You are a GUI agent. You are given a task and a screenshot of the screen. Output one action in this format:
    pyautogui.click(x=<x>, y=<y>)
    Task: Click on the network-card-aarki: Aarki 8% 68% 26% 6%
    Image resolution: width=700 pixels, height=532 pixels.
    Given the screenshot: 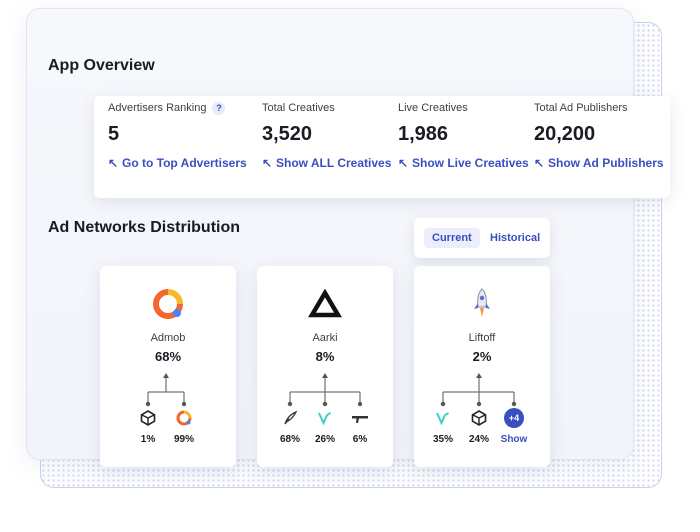 What is the action you would take?
    pyautogui.click(x=325, y=366)
    